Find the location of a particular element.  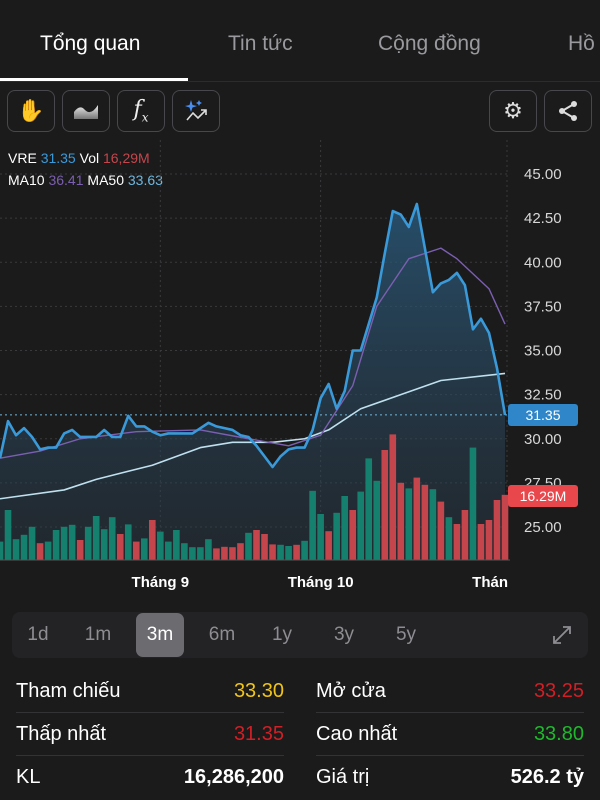

stat-value: 526.2 tỷ is located at coordinates (547, 777).